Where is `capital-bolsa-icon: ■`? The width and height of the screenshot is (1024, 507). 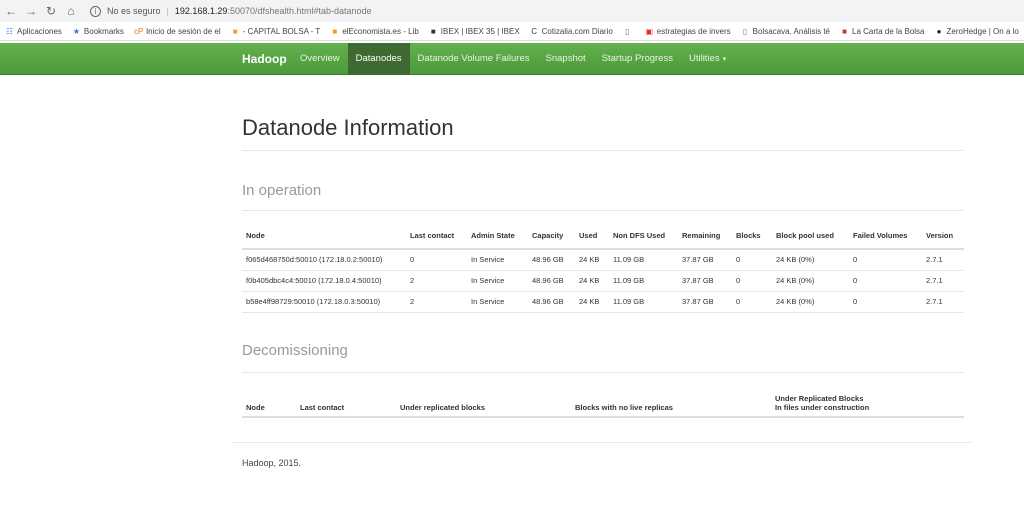
capital-bolsa-icon: ■ is located at coordinates (235, 31).